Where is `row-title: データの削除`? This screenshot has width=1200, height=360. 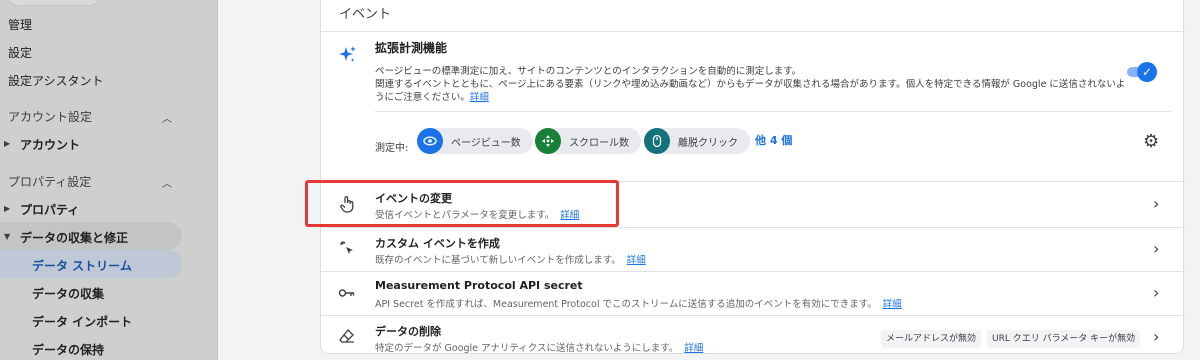 row-title: データの削除 is located at coordinates (408, 331).